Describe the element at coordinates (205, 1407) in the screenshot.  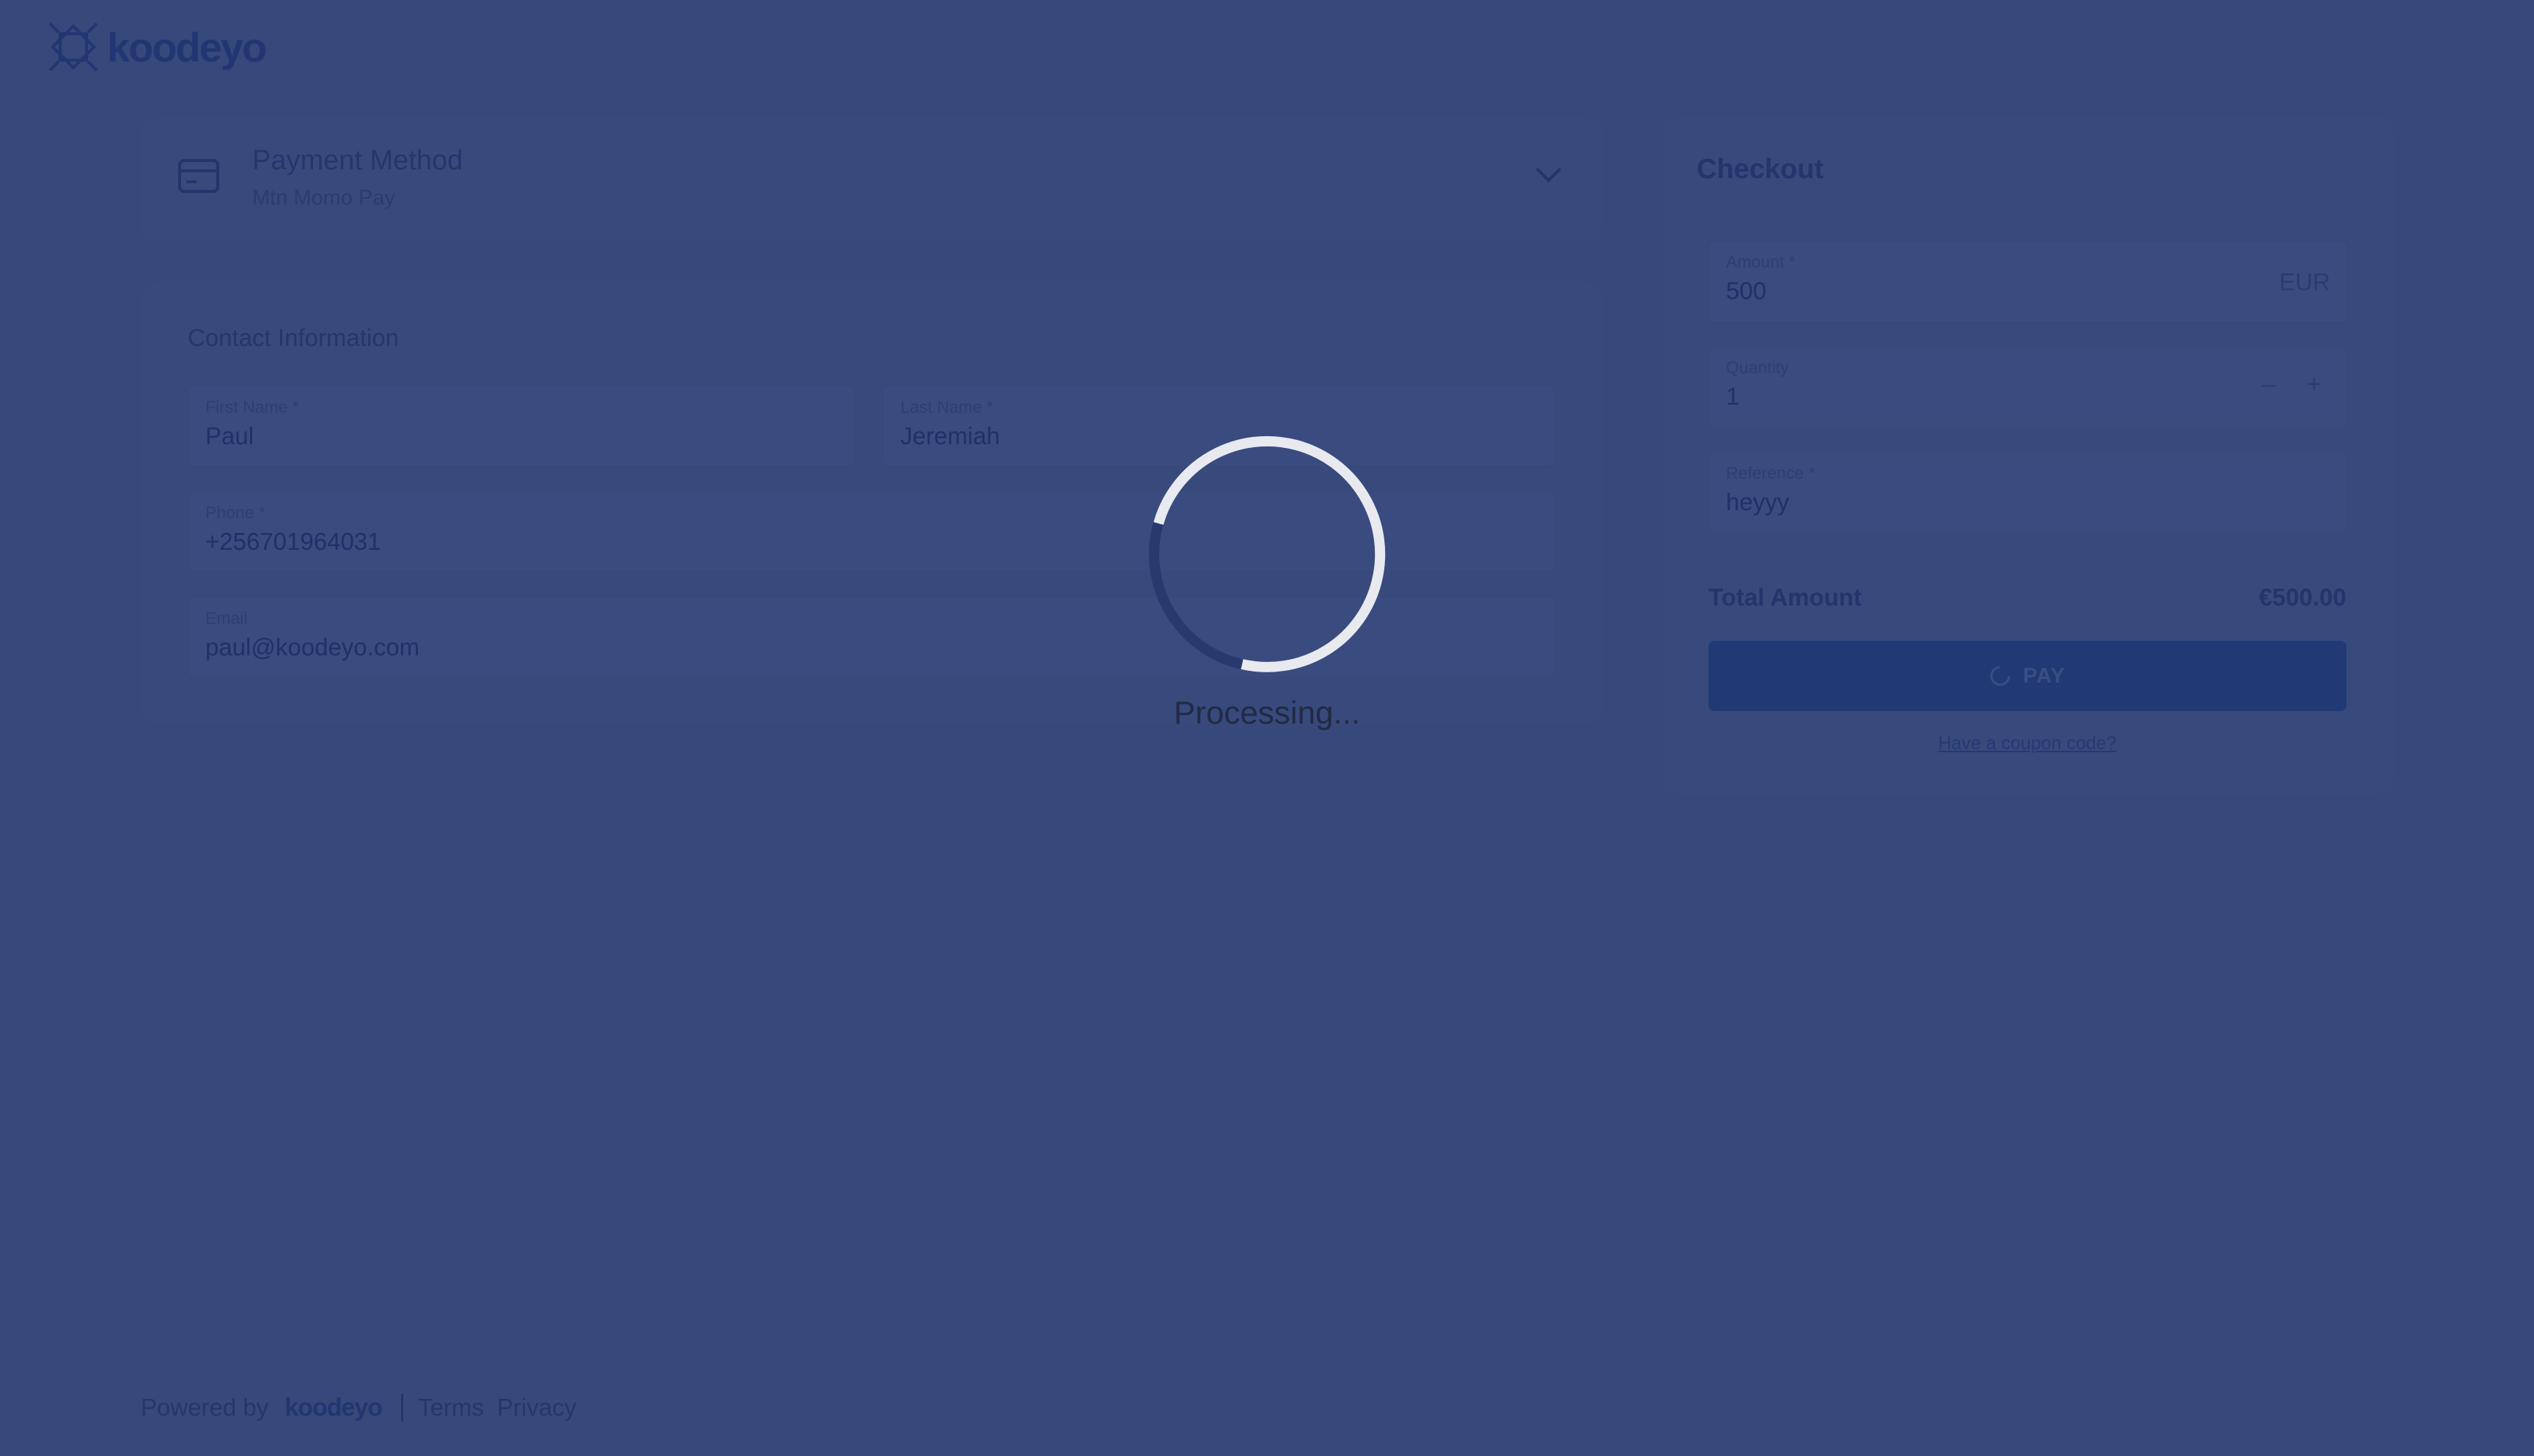
I see `powered-by-text: Powered by` at that location.